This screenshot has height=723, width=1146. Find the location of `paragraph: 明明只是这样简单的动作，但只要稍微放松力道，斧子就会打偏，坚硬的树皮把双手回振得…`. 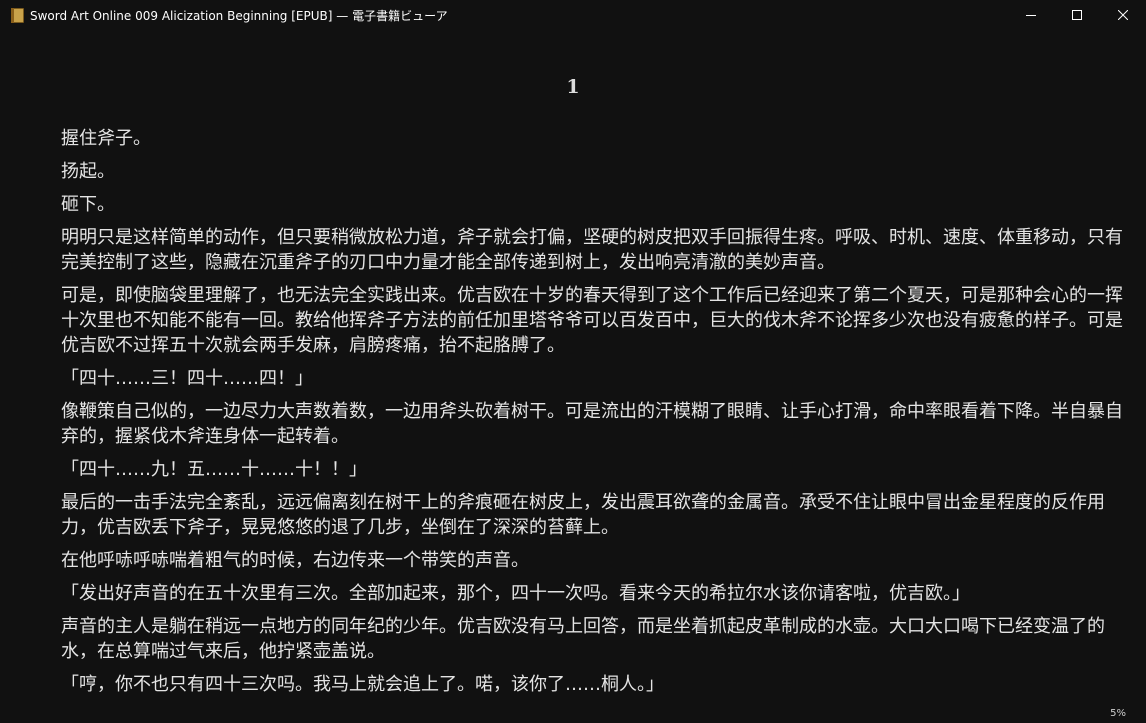

paragraph: 明明只是这样简单的动作，但只要稍微放松力道，斧子就会打偏，坚硬的树皮把双手回振得… is located at coordinates (592, 250).